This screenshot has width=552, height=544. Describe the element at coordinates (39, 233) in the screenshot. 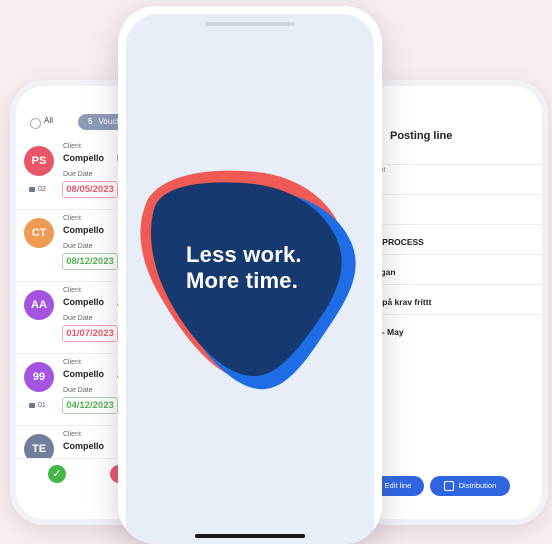

I see `avatar: CT` at that location.